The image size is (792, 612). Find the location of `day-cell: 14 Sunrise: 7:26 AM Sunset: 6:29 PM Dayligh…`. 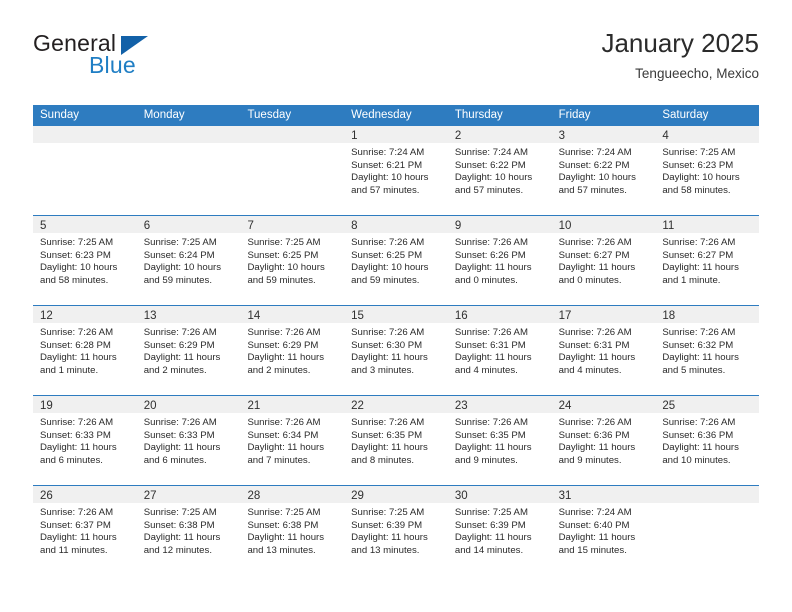

day-cell: 14 Sunrise: 7:26 AM Sunset: 6:29 PM Dayligh… is located at coordinates (292, 350).